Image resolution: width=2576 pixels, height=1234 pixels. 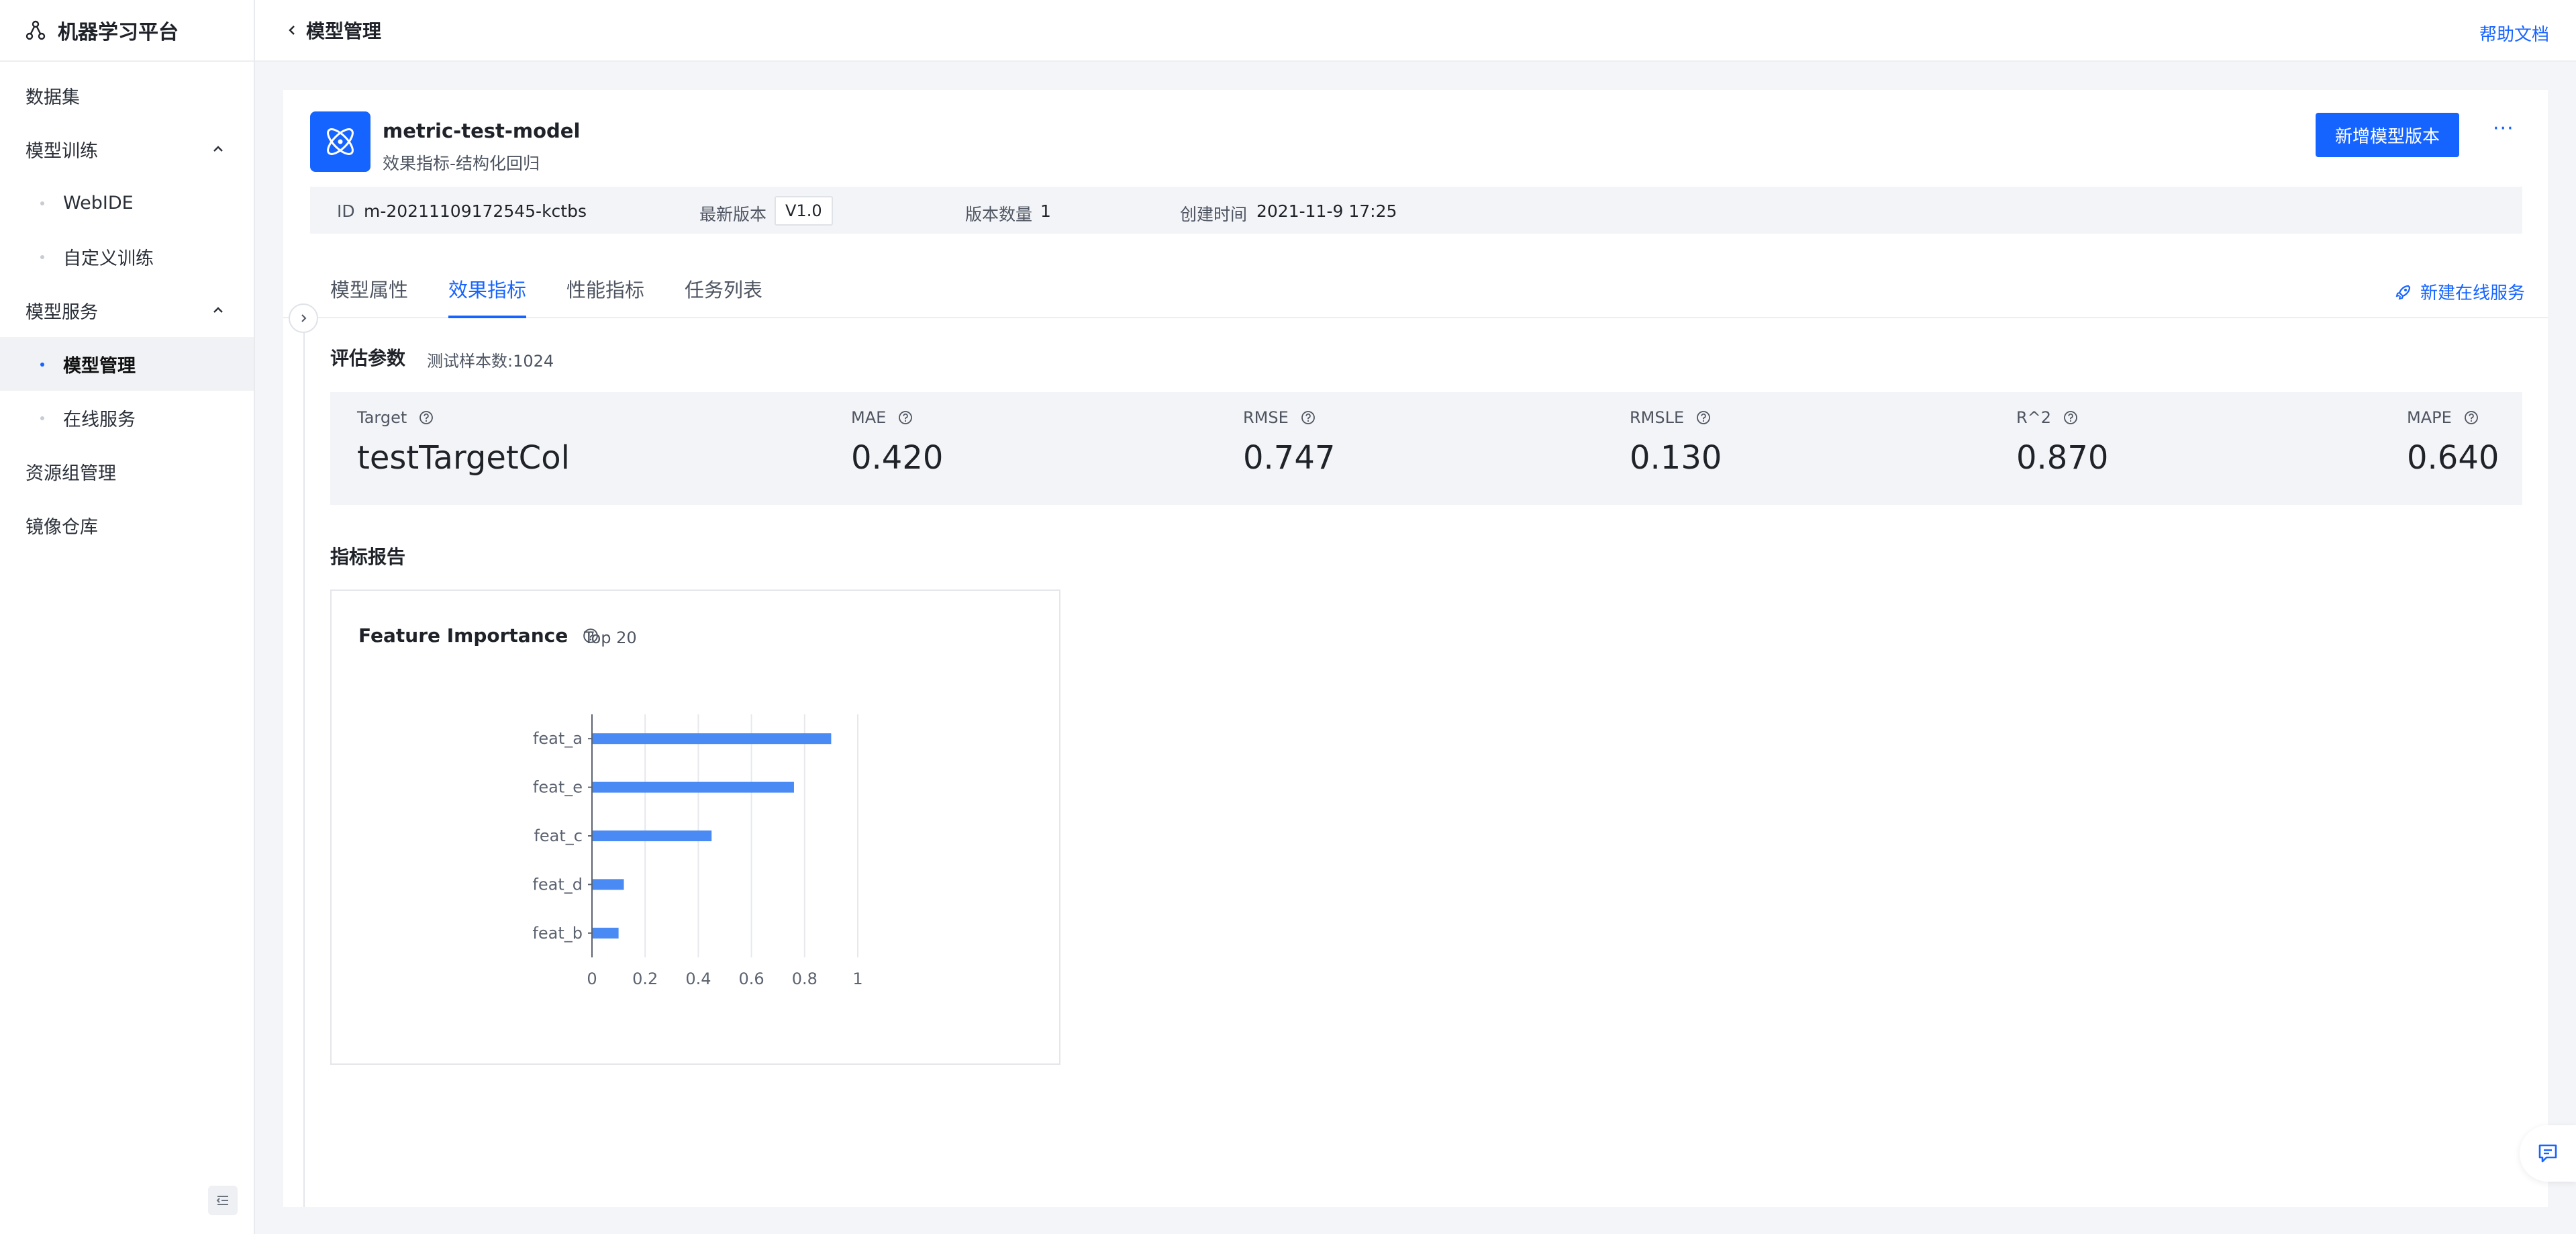 What do you see at coordinates (2503, 129) in the screenshot?
I see `more-actions-button: ···` at bounding box center [2503, 129].